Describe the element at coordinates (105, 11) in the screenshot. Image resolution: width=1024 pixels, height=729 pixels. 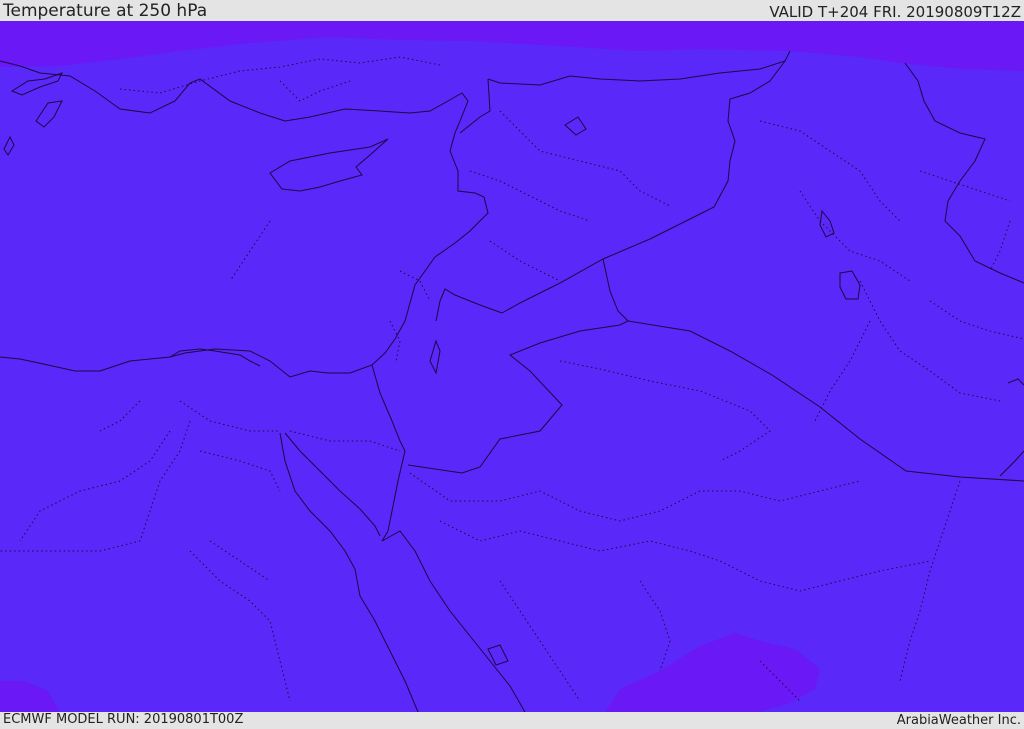
I see `map-title: Temperature at 250 hPa` at that location.